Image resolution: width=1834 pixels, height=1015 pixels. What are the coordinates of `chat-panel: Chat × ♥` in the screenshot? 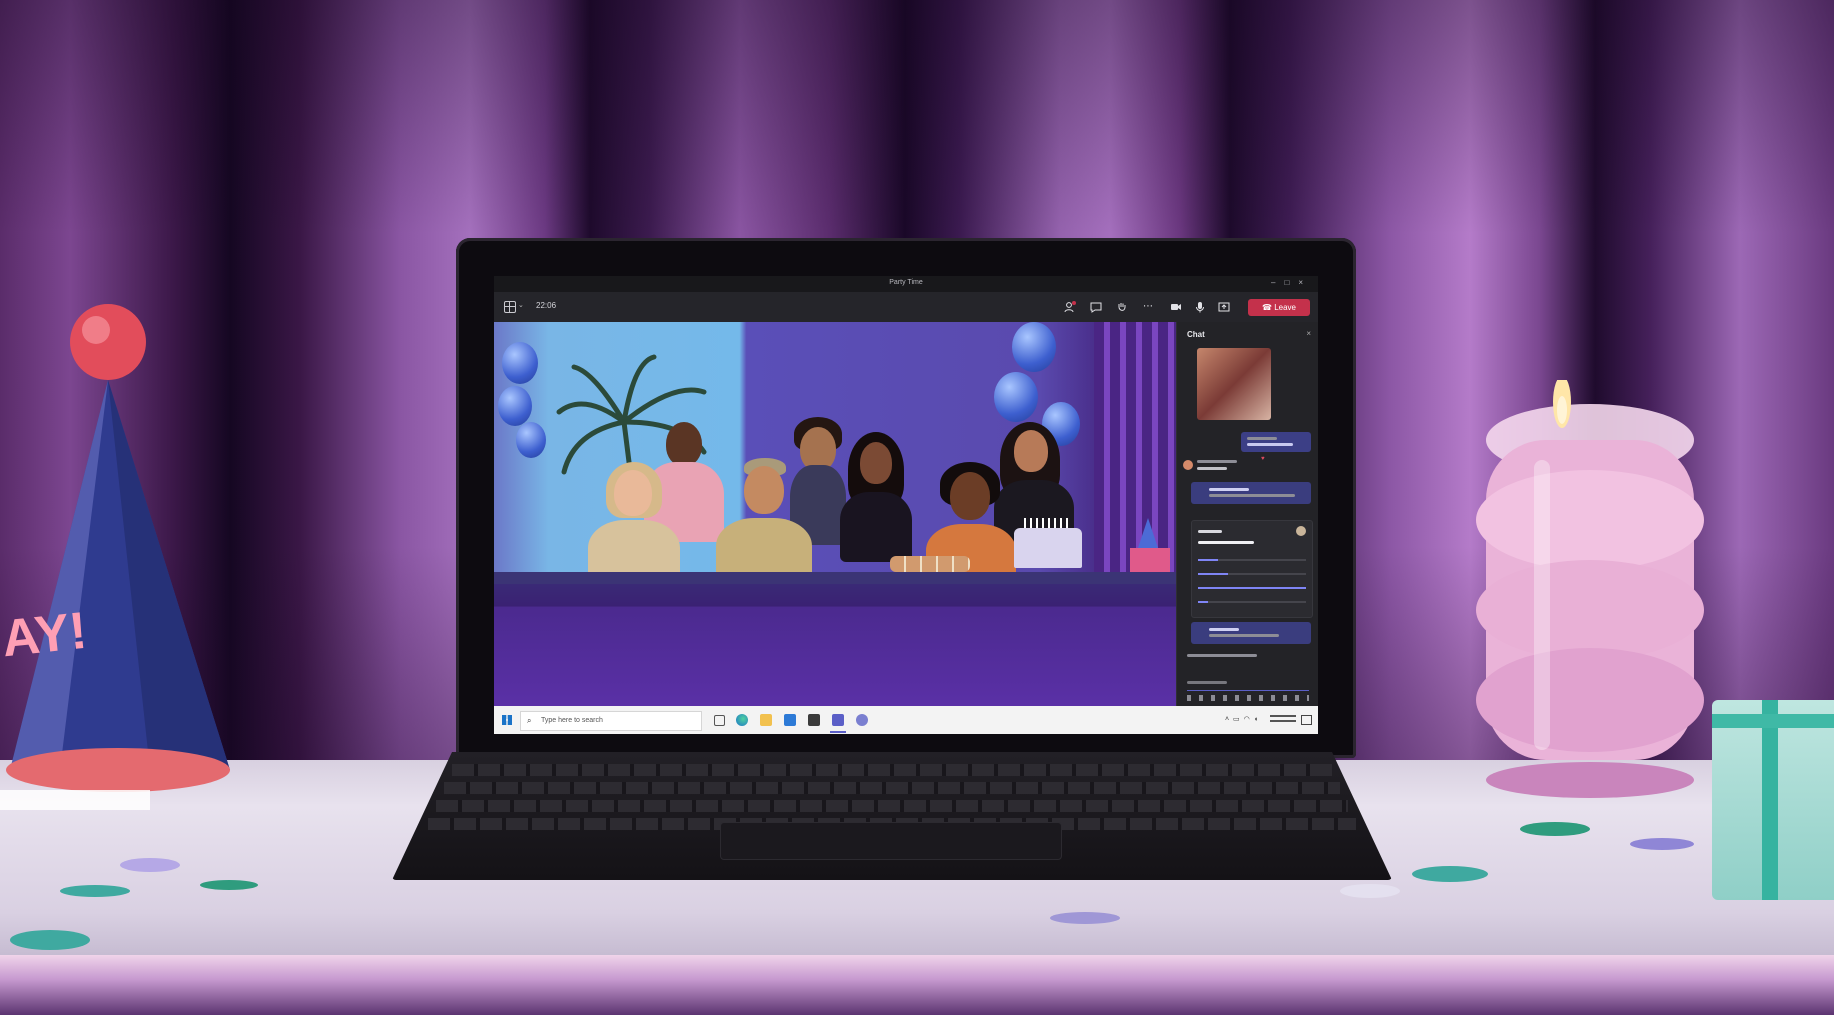 It's located at (1247, 514).